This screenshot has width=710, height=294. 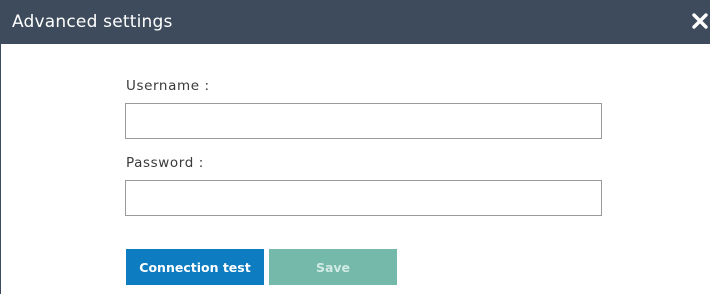 I want to click on save-button: Save, so click(x=333, y=267).